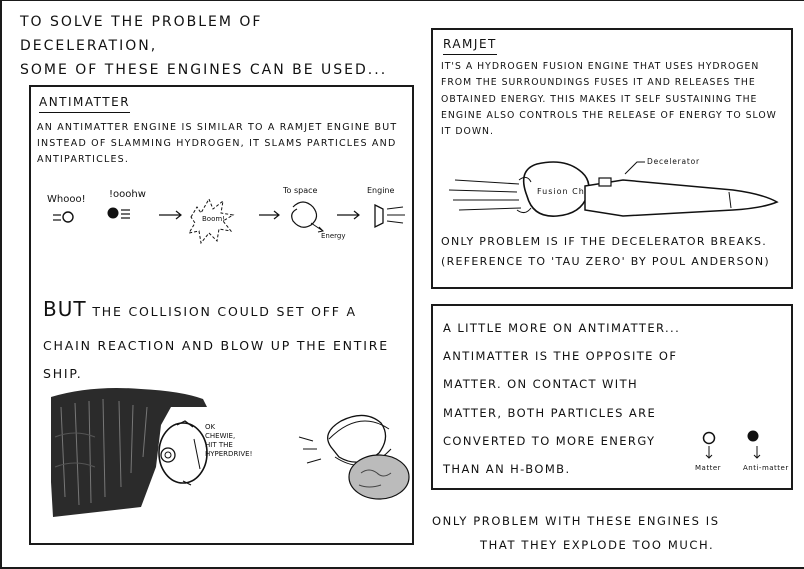  What do you see at coordinates (66, 199) in the screenshot?
I see `whooo-label: Whooo!` at bounding box center [66, 199].